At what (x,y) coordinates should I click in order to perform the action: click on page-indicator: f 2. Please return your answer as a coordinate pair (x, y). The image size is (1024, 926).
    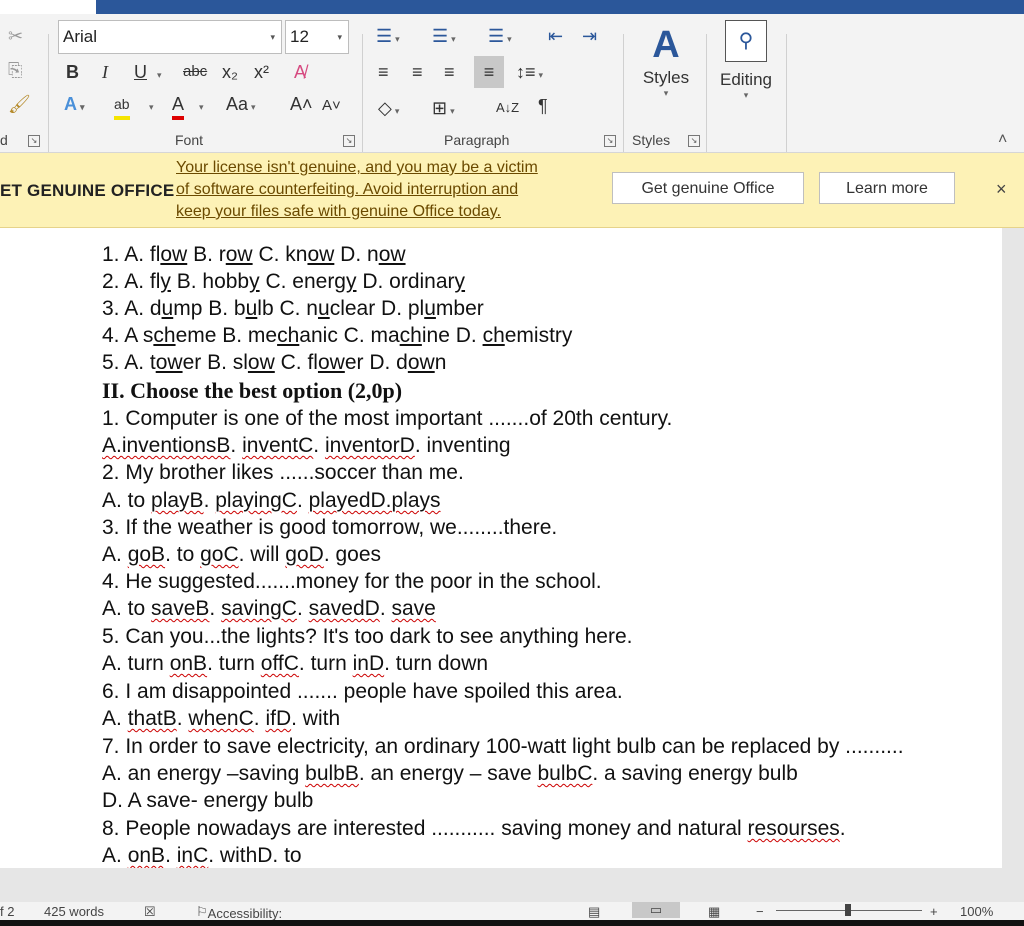
    Looking at the image, I should click on (7, 911).